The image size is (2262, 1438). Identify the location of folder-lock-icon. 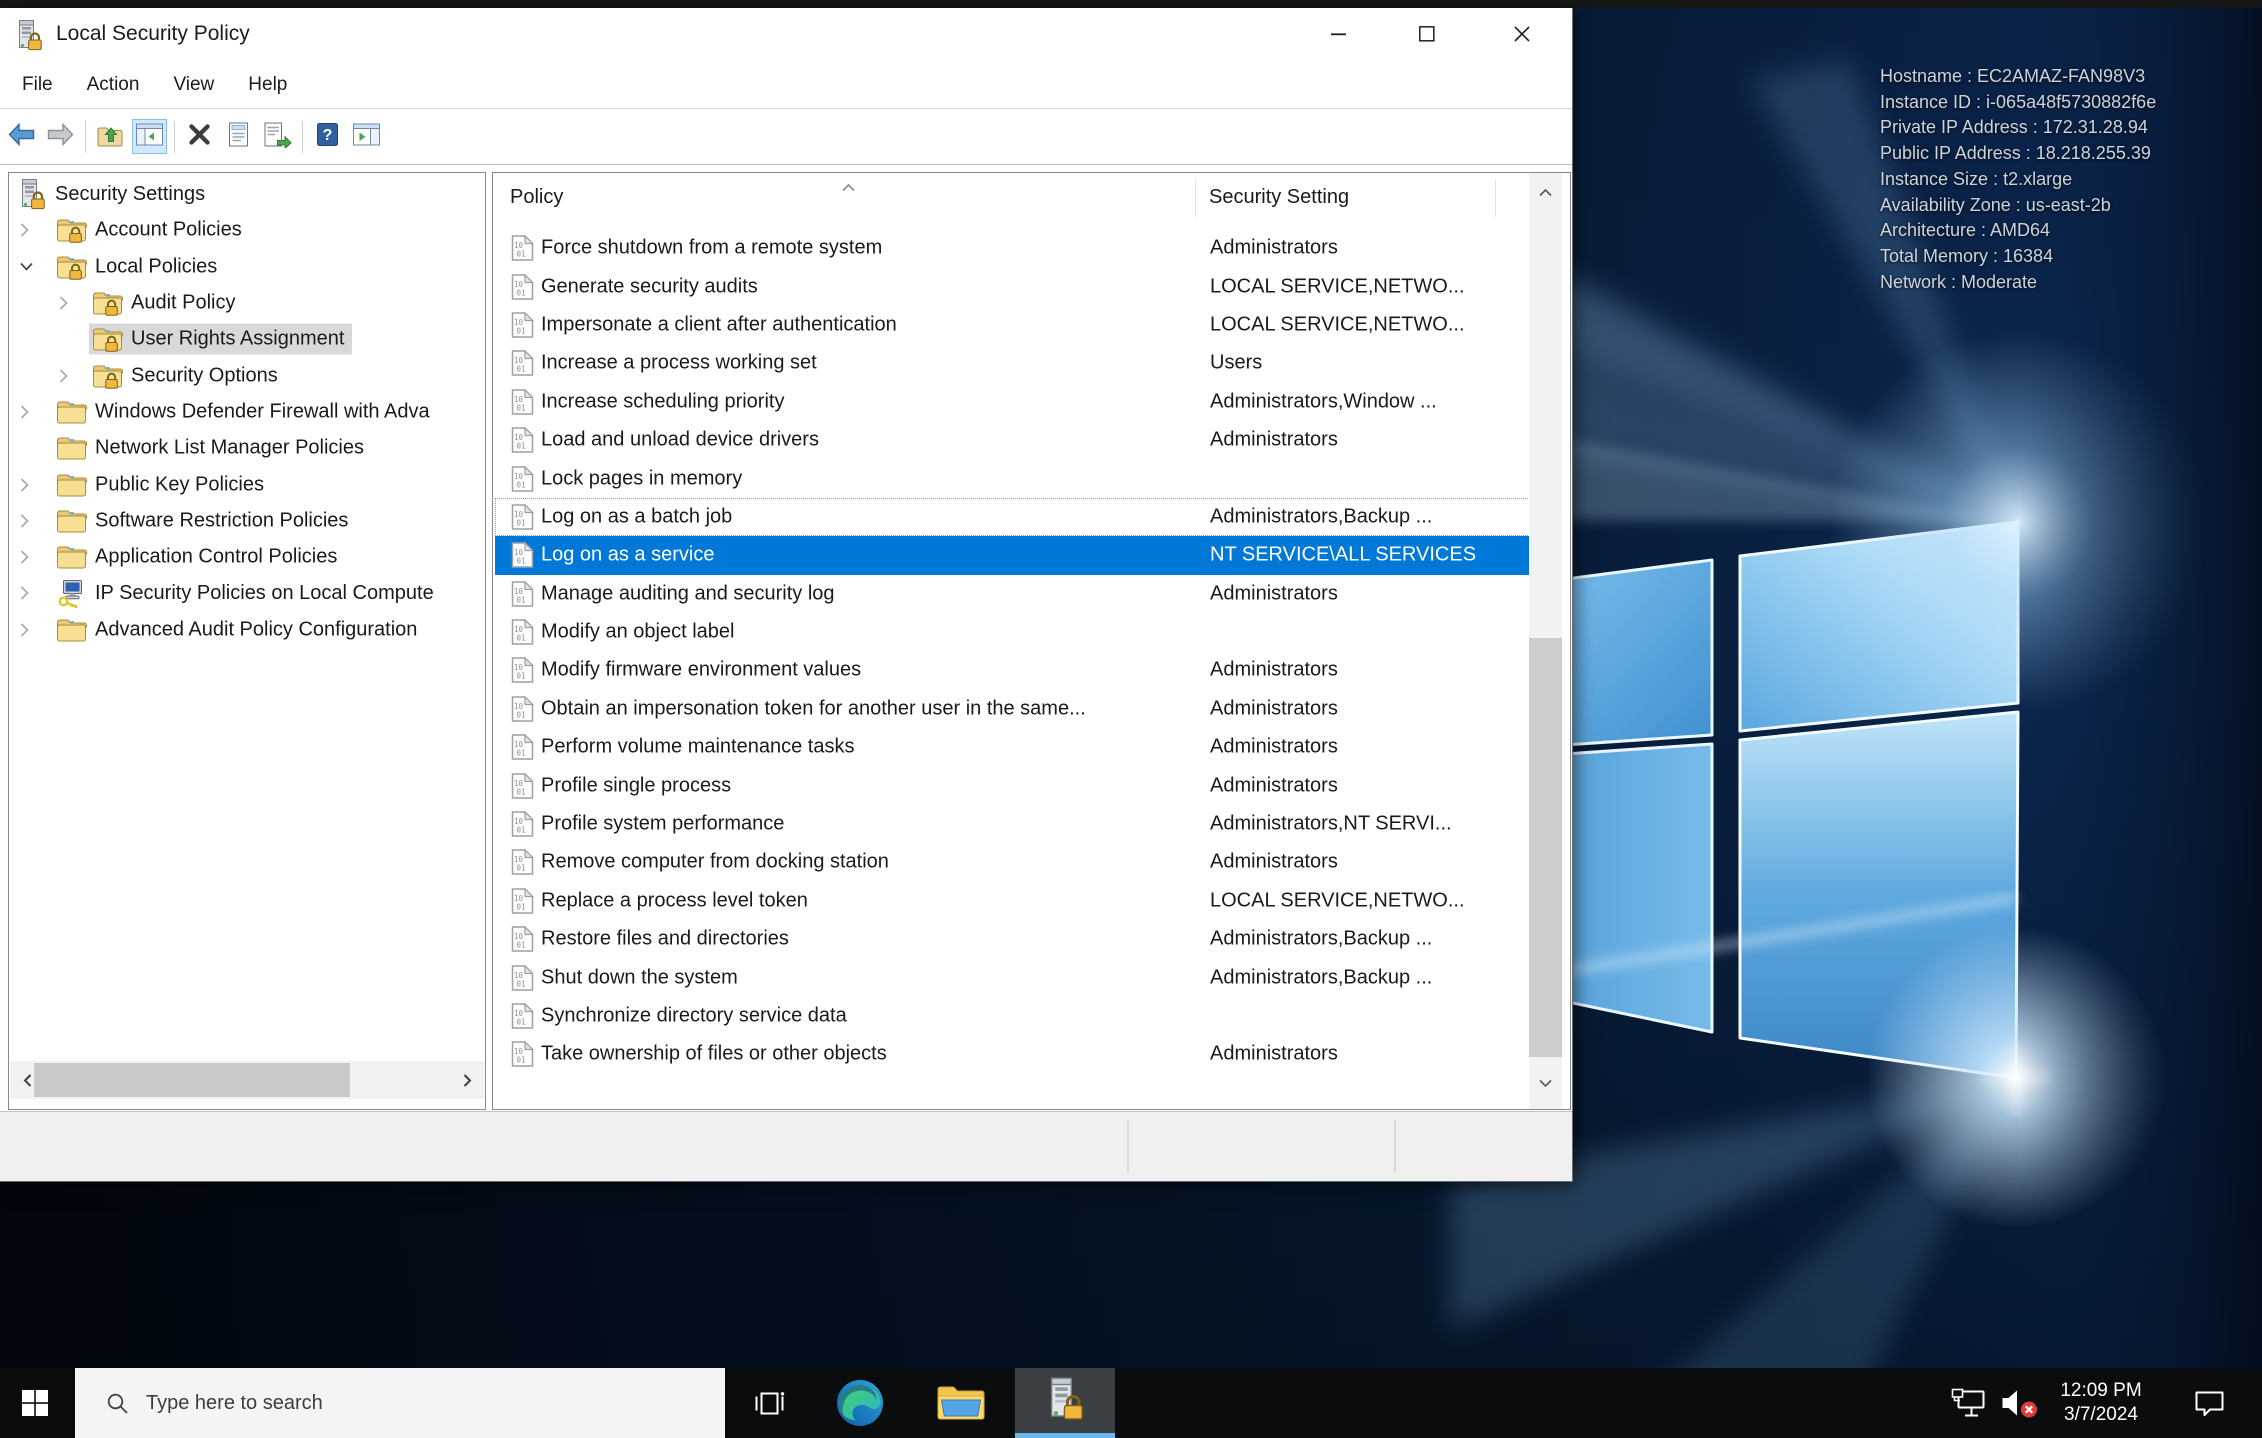
(107, 303).